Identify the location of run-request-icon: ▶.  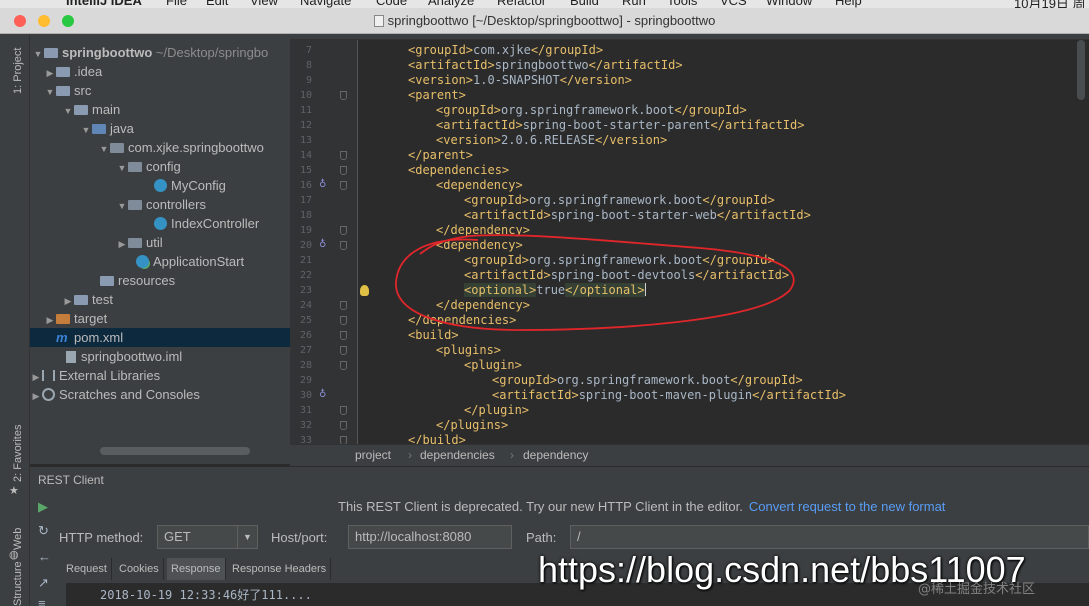
(43, 507).